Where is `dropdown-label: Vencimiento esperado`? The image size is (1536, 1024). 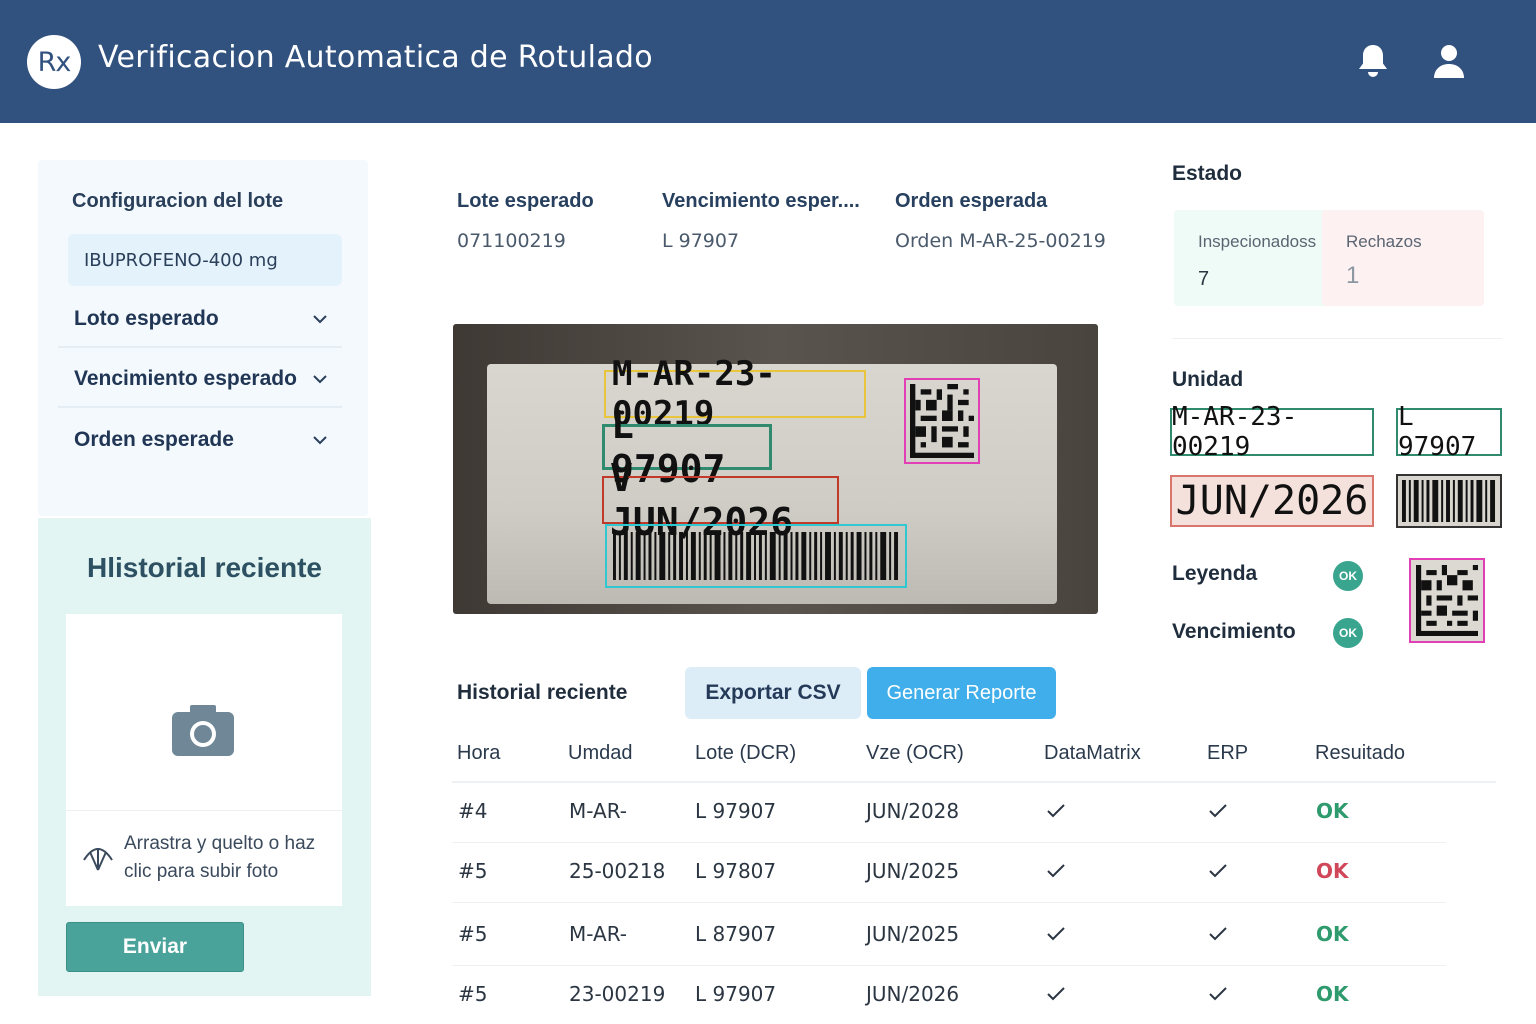
dropdown-label: Vencimiento esperado is located at coordinates (185, 378).